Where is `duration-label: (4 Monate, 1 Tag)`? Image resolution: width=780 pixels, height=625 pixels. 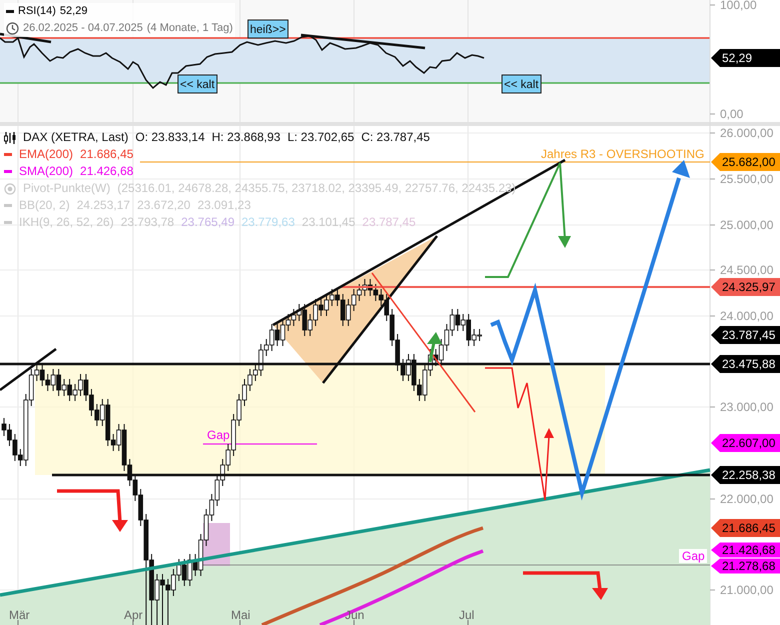 duration-label: (4 Monate, 1 Tag) is located at coordinates (189, 28).